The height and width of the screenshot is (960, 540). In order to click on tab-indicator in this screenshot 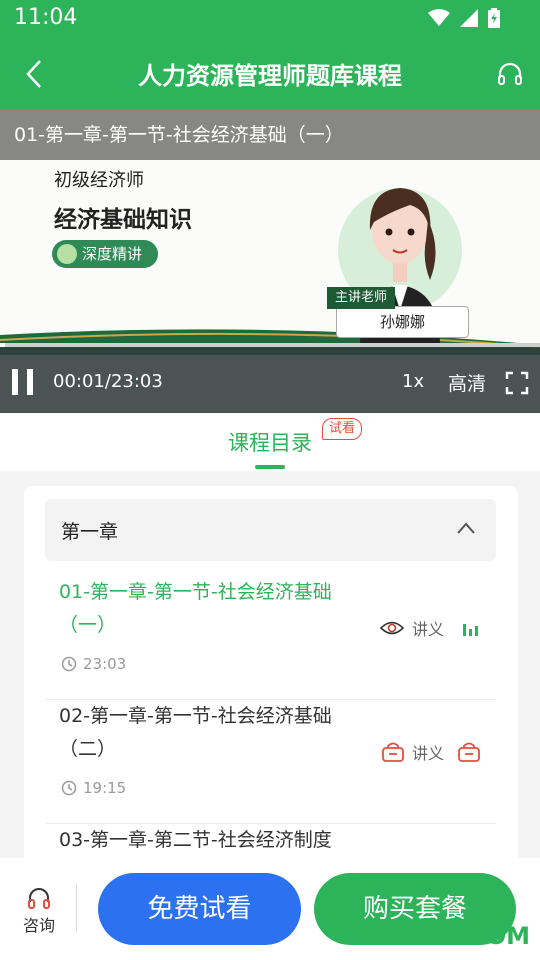, I will do `click(270, 467)`.